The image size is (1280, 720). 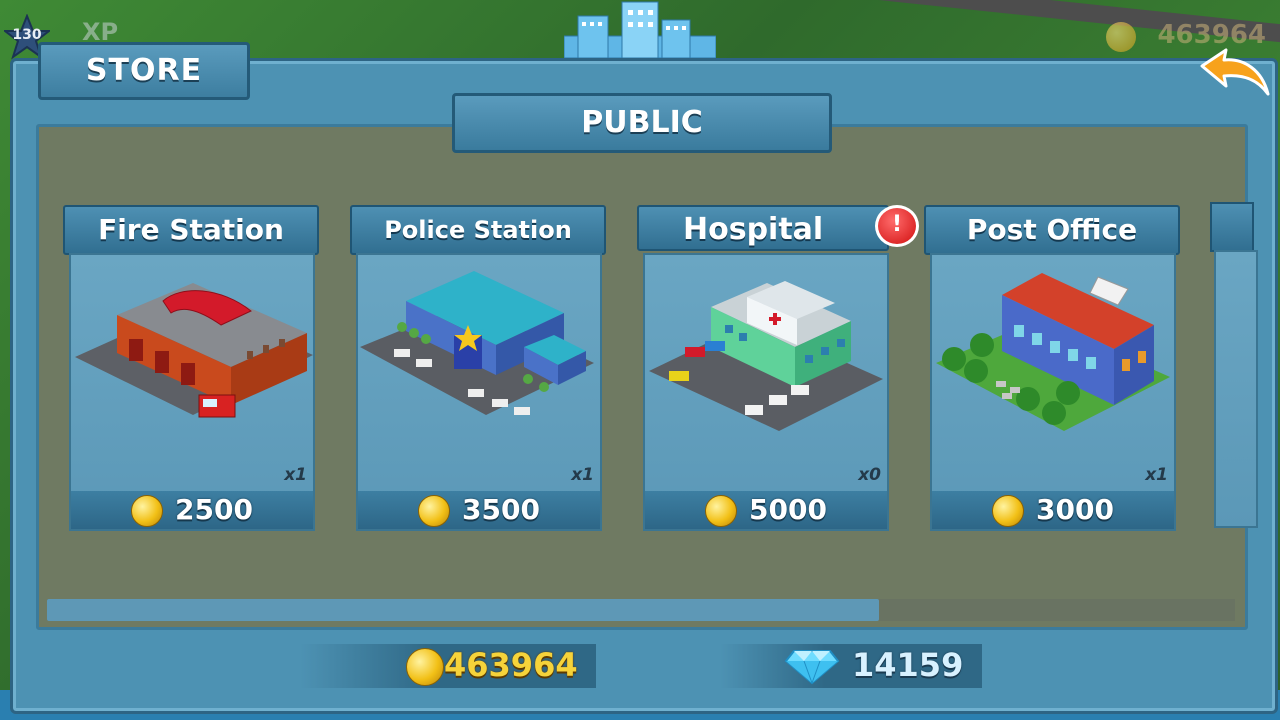 I want to click on store-item-card-partial-body, so click(x=1236, y=389).